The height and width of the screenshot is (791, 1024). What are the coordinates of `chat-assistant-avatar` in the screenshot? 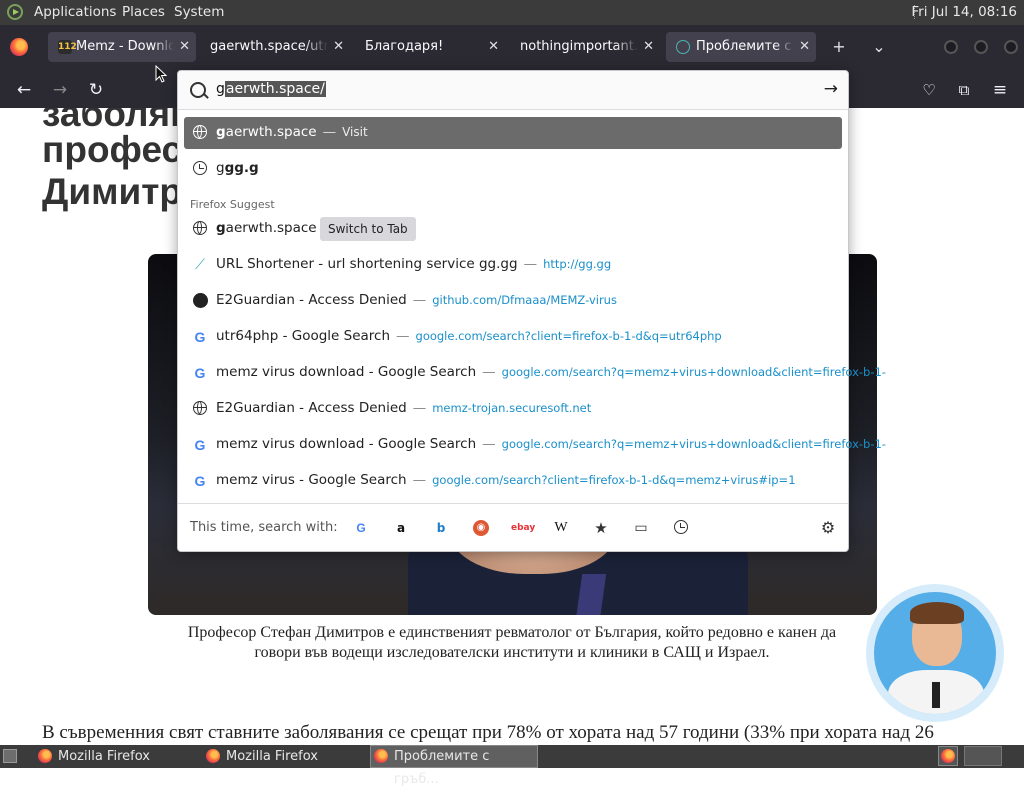 It's located at (935, 653).